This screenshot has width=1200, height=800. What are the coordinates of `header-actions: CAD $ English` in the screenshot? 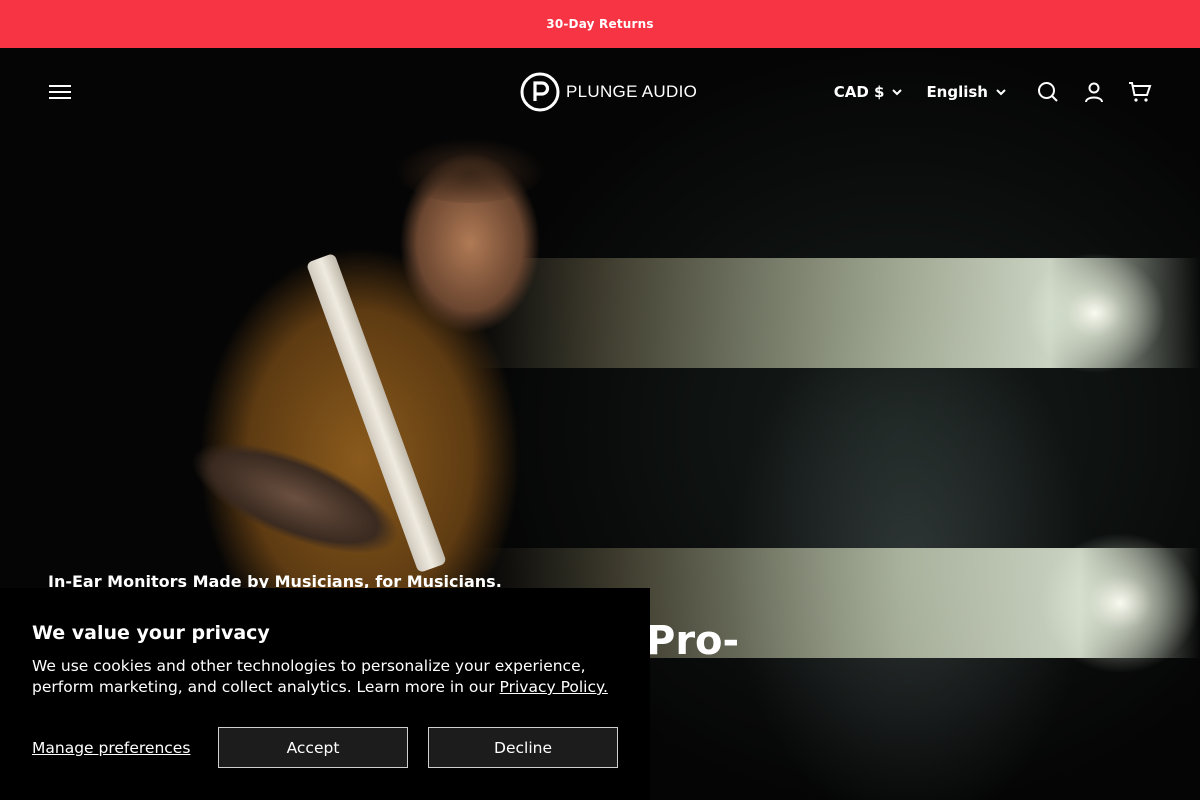 It's located at (993, 92).